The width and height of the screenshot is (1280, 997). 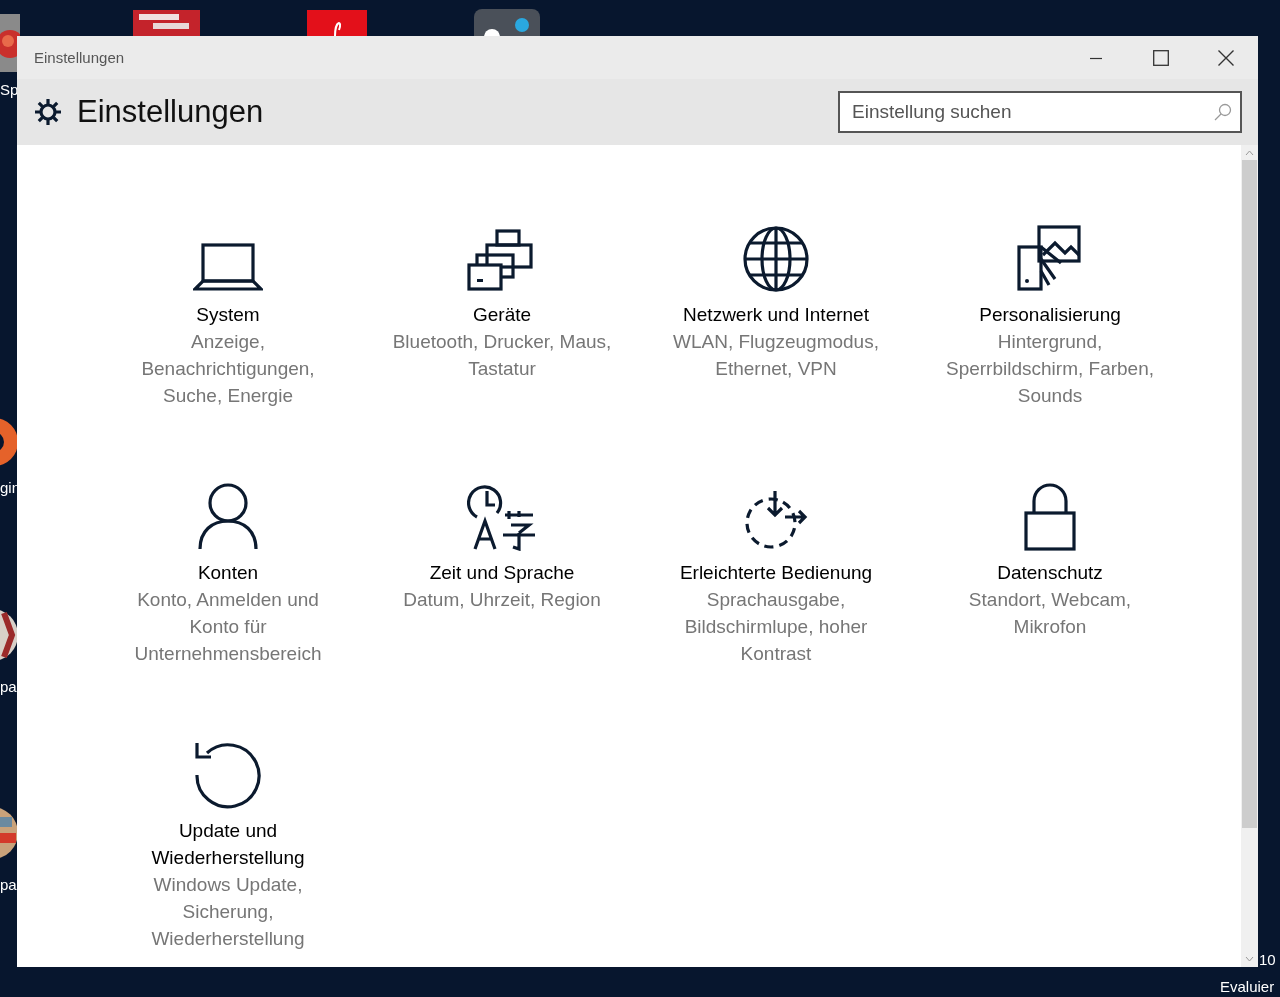 I want to click on person-icon, so click(x=228, y=516).